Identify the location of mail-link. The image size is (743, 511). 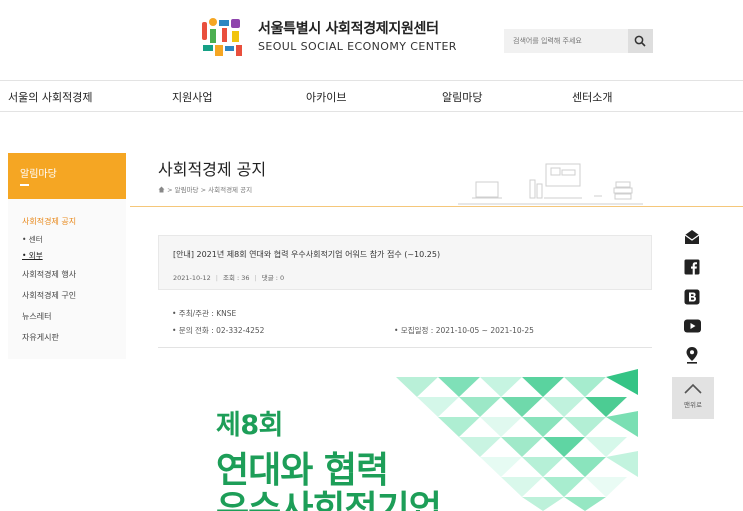
(692, 239).